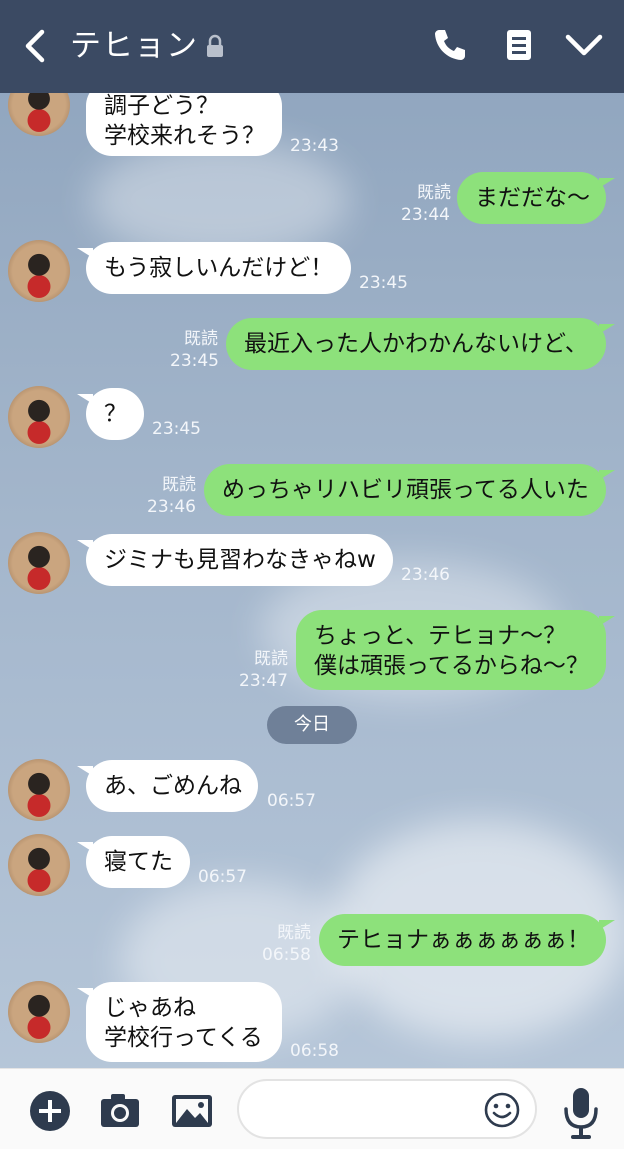 The height and width of the screenshot is (1149, 624). What do you see at coordinates (50, 1111) in the screenshot?
I see `plus-icon` at bounding box center [50, 1111].